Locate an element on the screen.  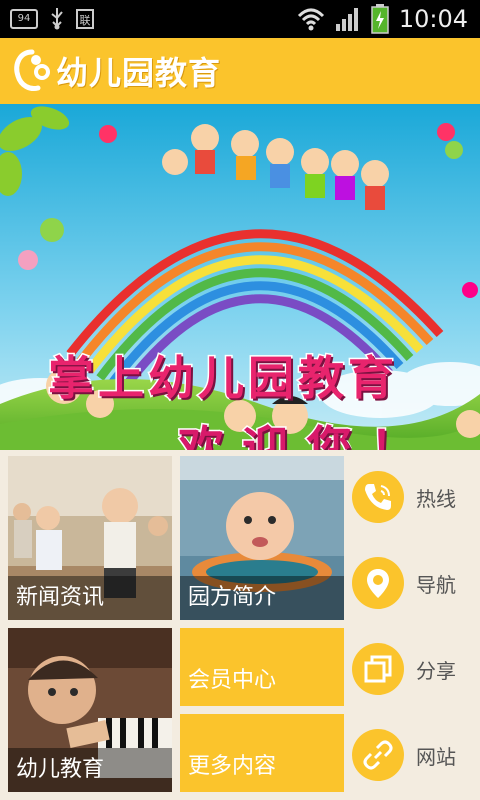
usb-icon is located at coordinates (57, 19).